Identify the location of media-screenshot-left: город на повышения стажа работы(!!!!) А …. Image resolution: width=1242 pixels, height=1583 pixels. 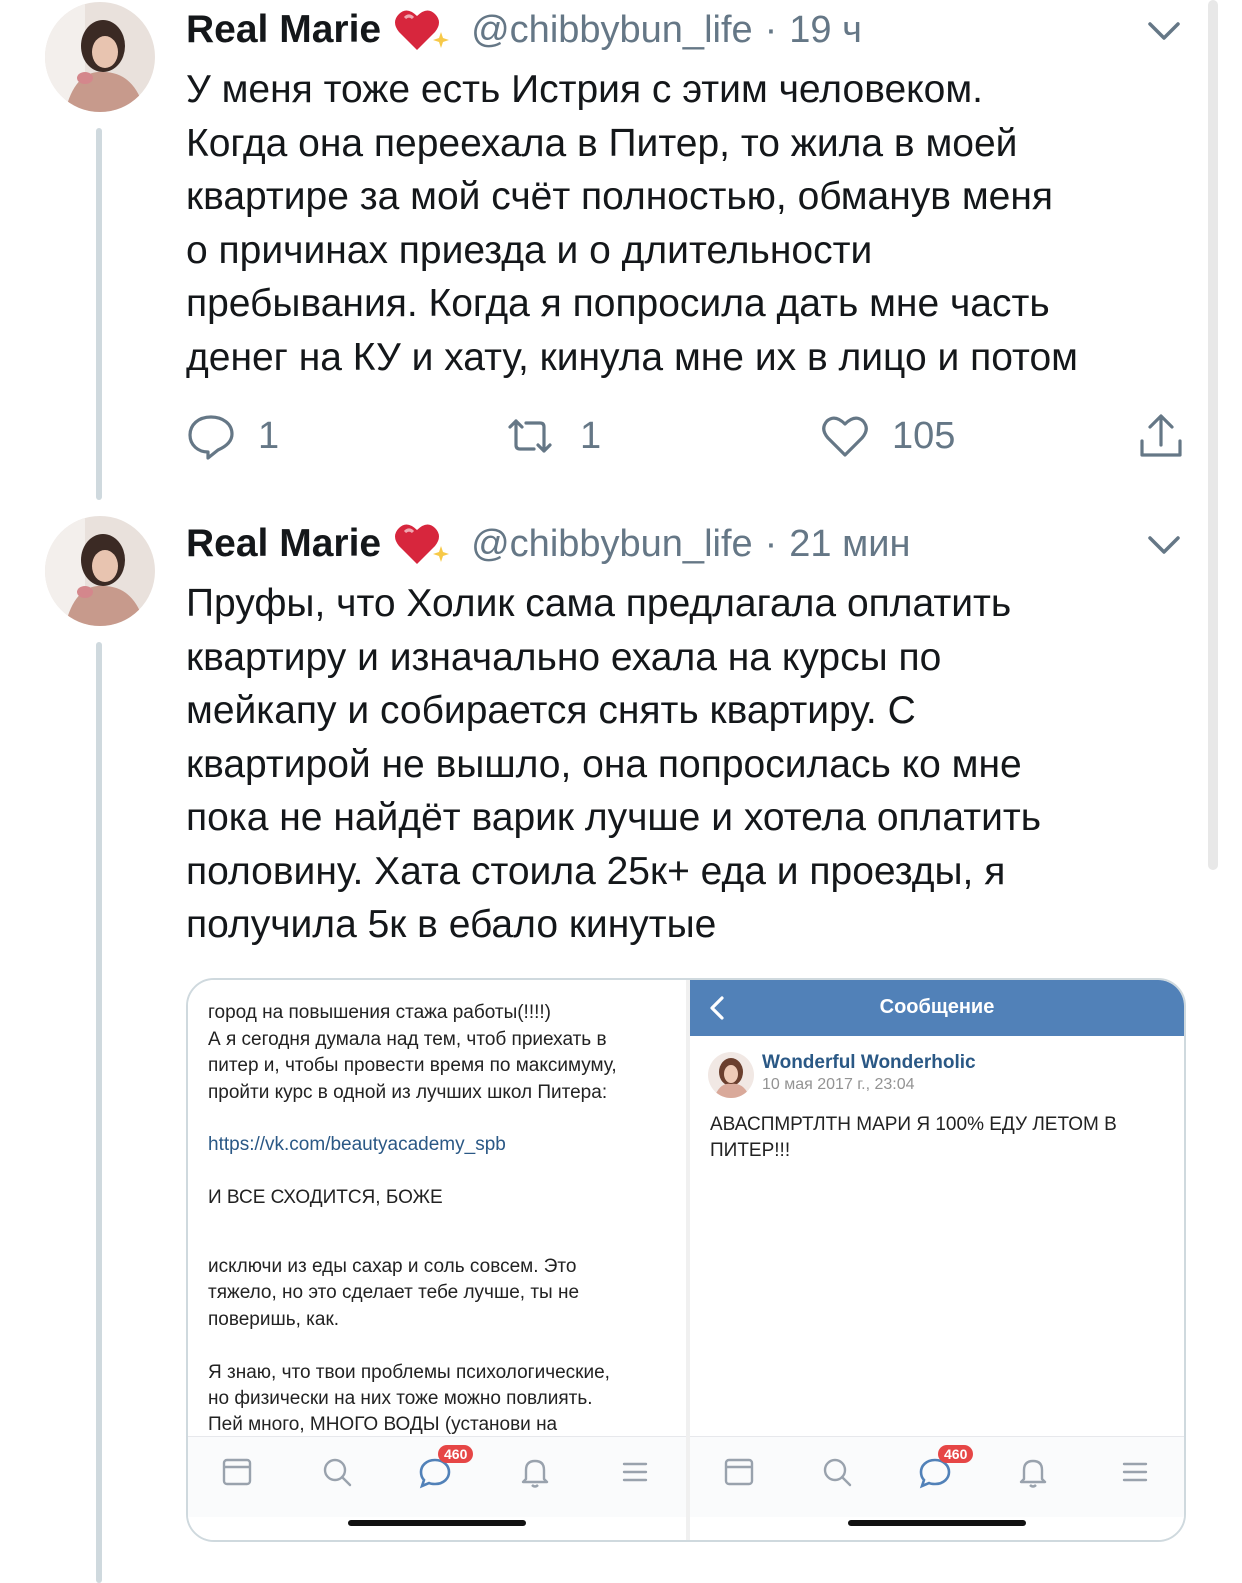
(437, 1260).